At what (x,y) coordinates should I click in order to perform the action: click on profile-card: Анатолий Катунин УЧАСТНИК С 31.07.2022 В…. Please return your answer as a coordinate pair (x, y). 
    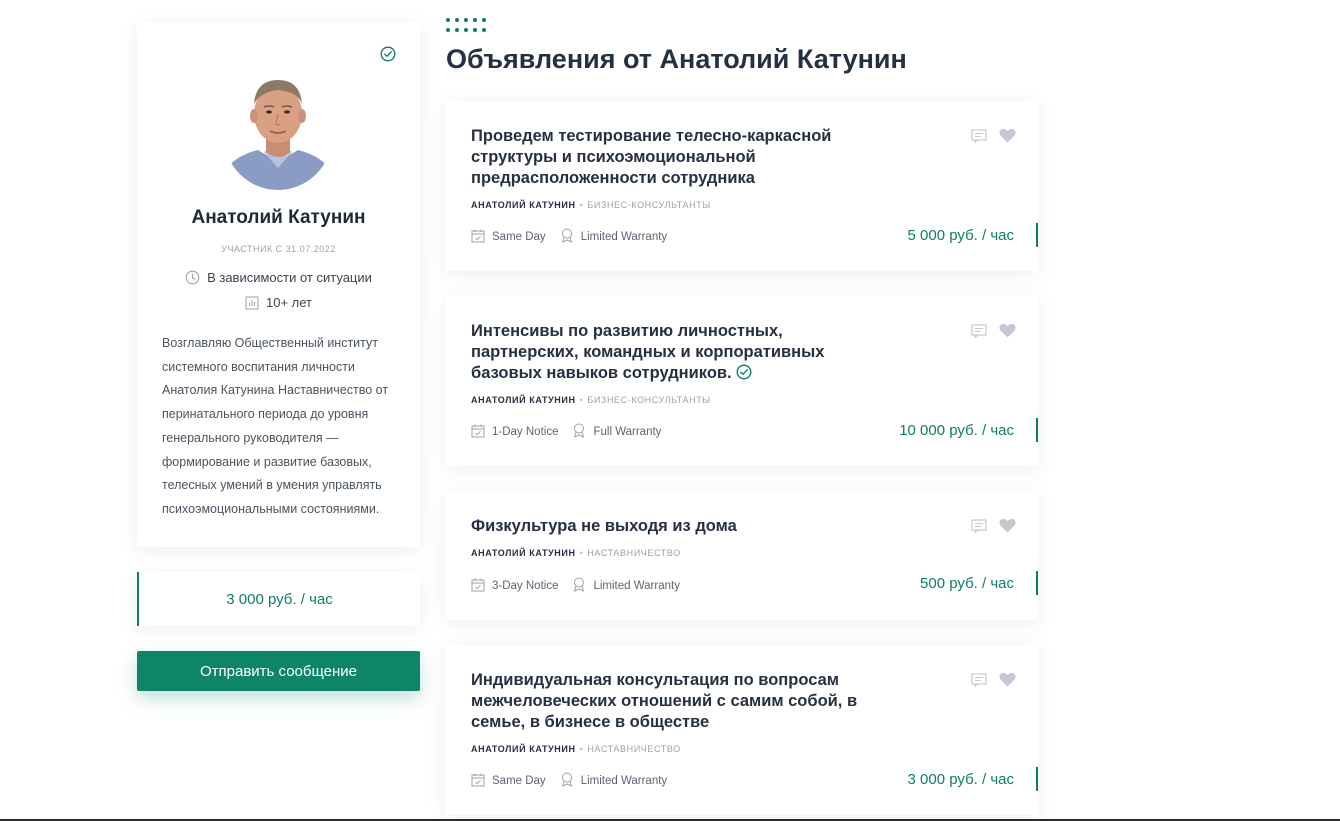
    Looking at the image, I should click on (278, 284).